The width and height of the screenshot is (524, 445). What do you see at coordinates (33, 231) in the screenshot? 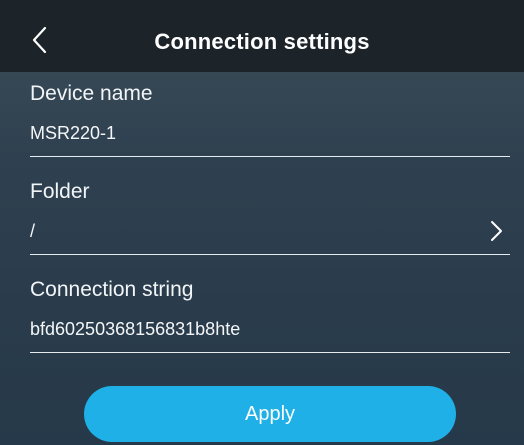
I see `folder-value: /` at bounding box center [33, 231].